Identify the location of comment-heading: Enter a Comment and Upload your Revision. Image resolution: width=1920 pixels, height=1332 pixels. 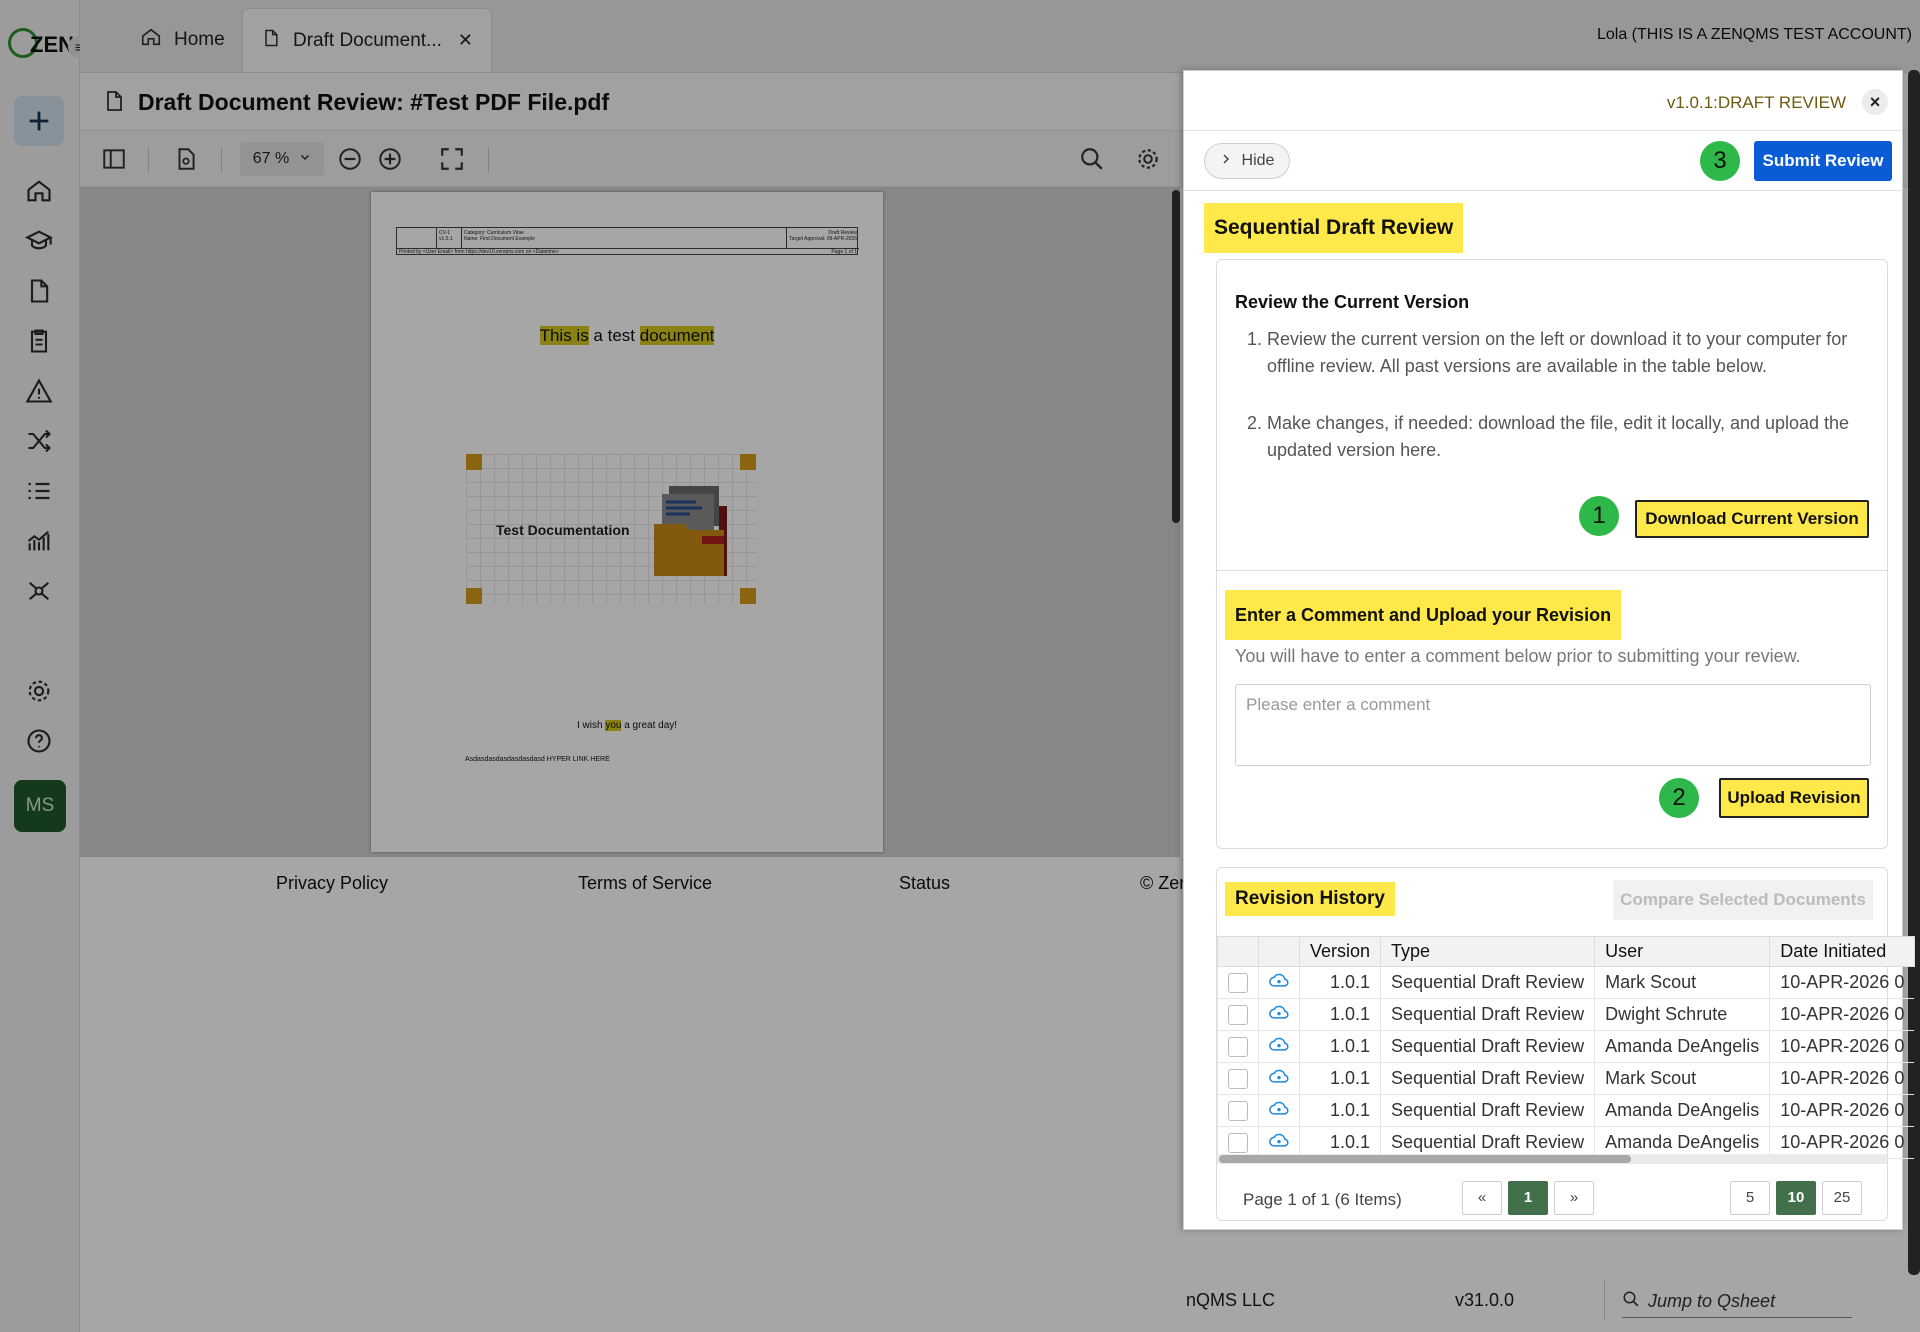
(1423, 615).